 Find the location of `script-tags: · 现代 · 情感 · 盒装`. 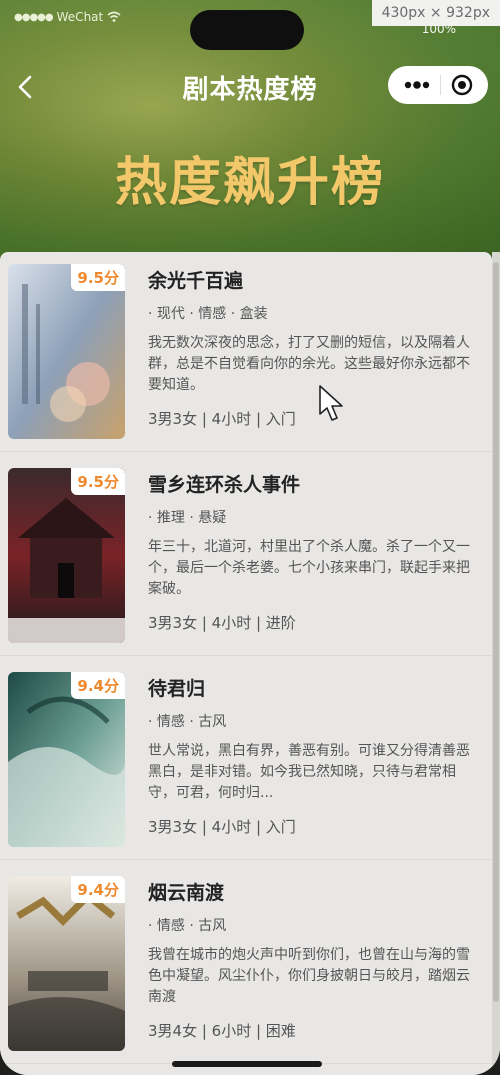

script-tags: · 现代 · 情感 · 盒装 is located at coordinates (208, 314).